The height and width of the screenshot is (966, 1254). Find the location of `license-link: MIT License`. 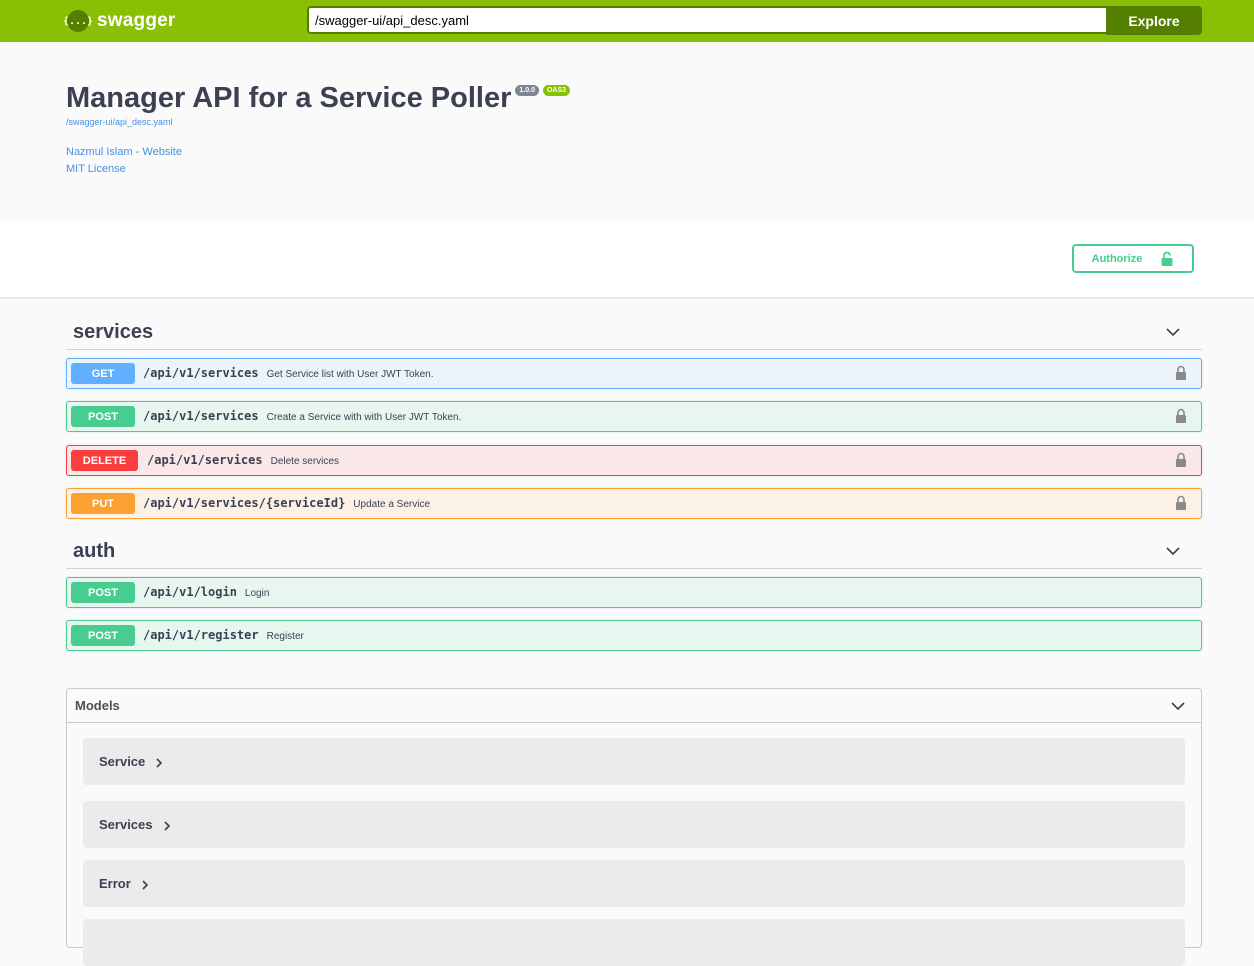

license-link: MIT License is located at coordinates (318, 169).